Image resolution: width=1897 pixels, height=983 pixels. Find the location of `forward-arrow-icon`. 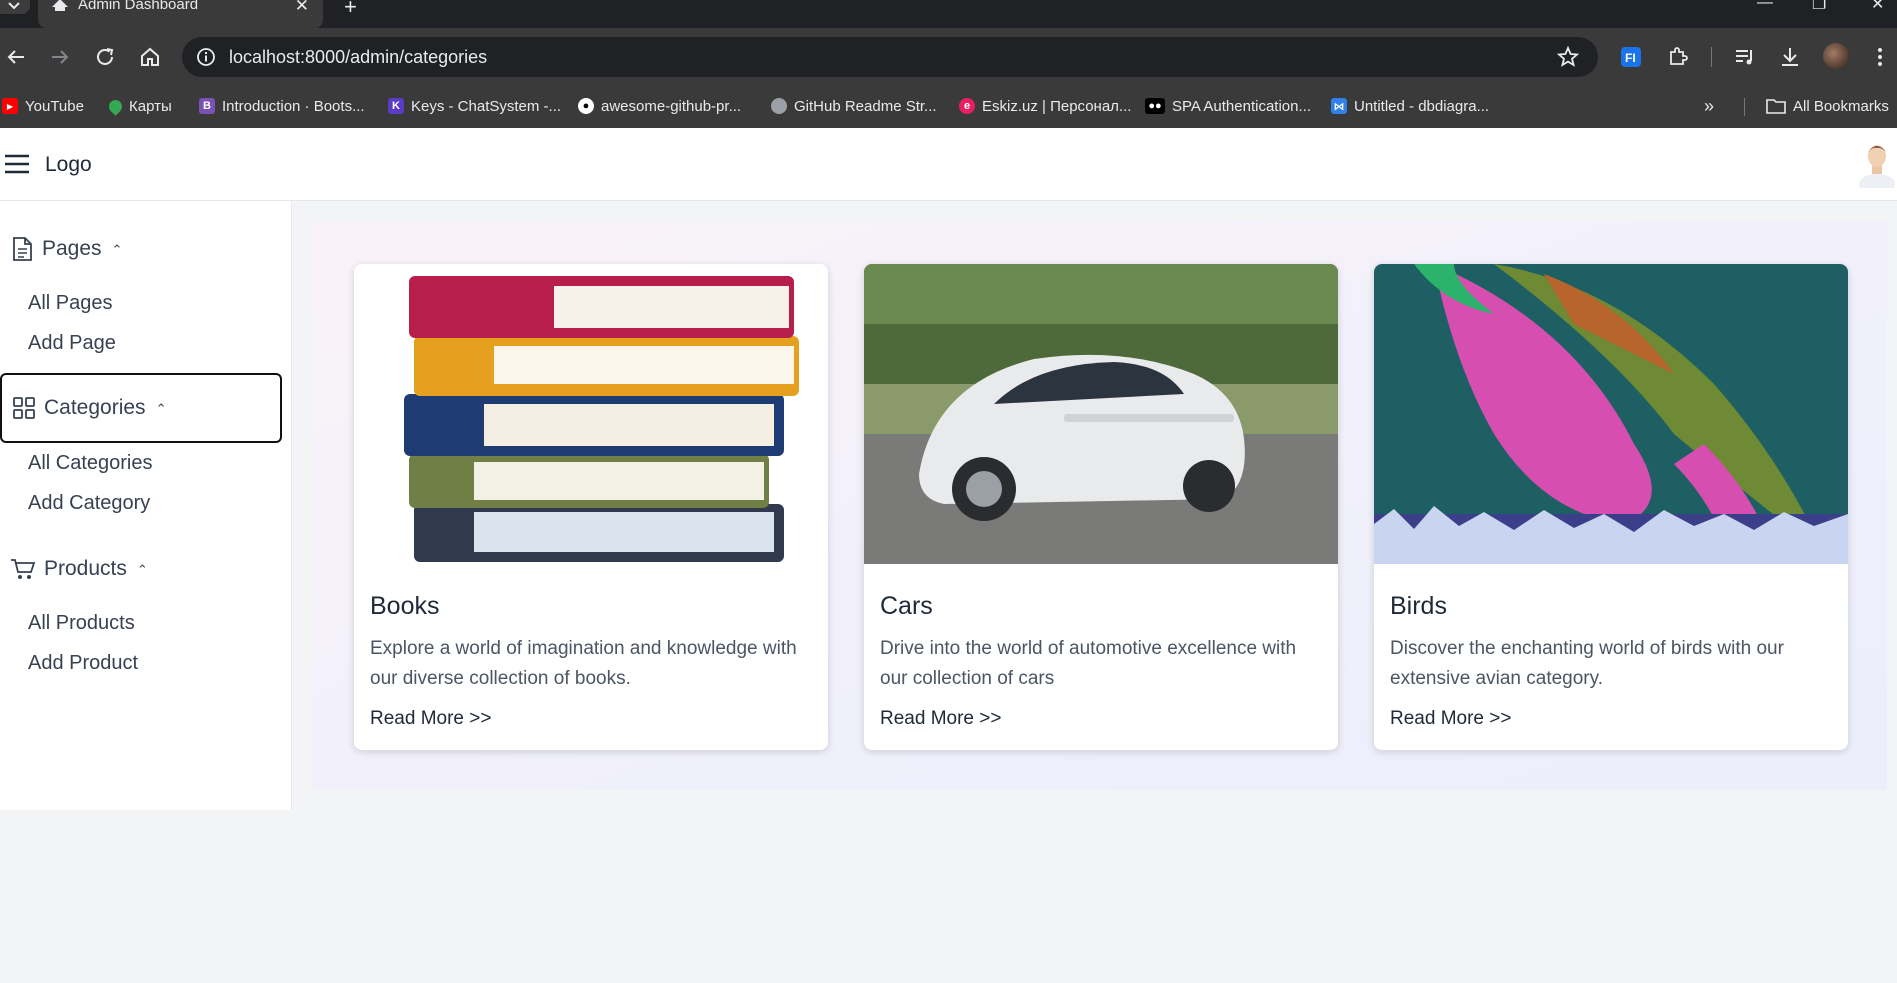

forward-arrow-icon is located at coordinates (60, 57).